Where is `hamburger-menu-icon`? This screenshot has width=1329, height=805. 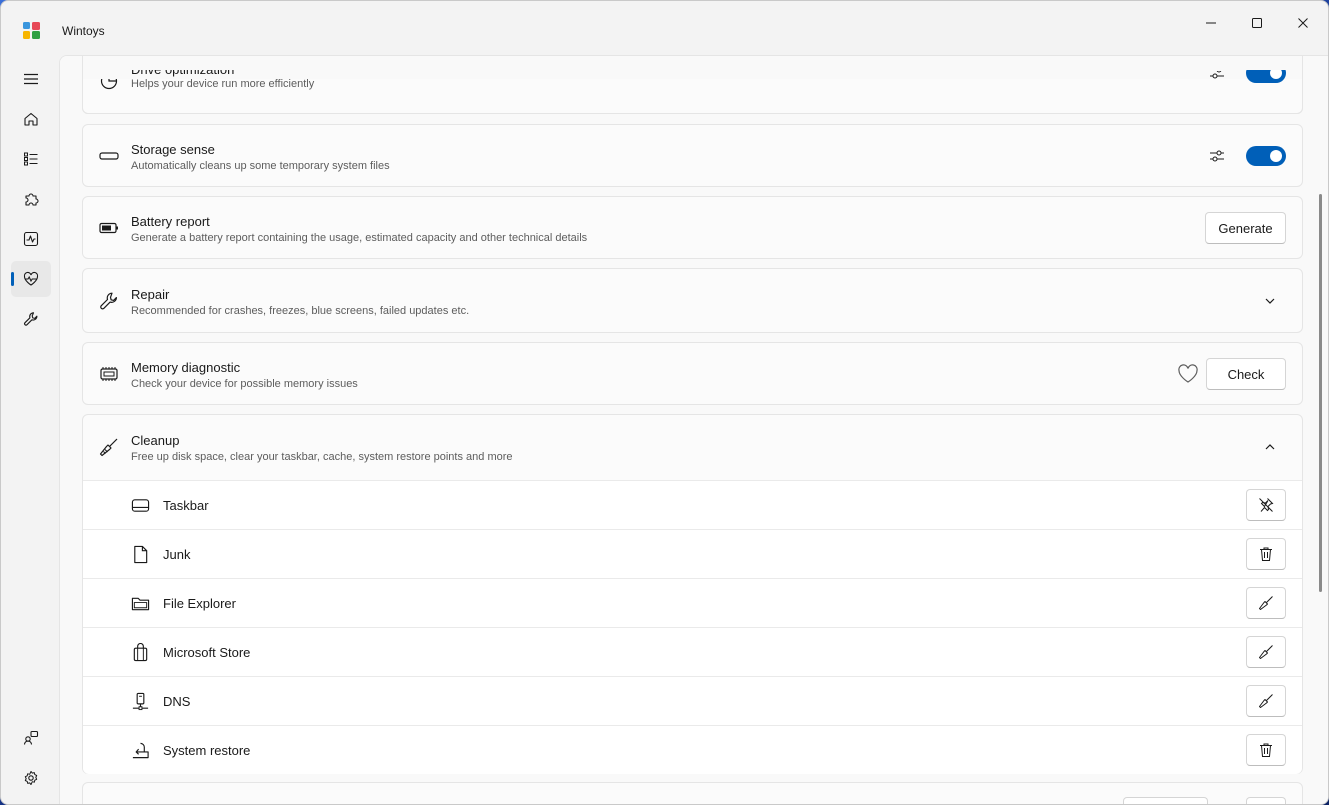 hamburger-menu-icon is located at coordinates (31, 79).